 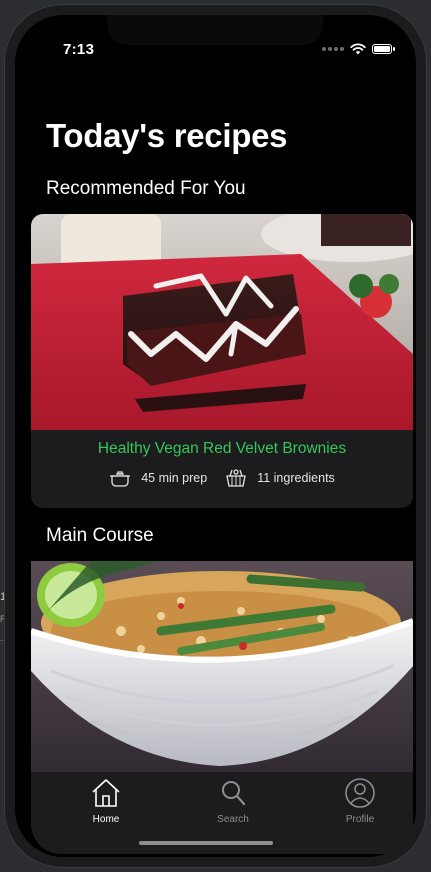 I want to click on wifi-icon, so click(x=358, y=49).